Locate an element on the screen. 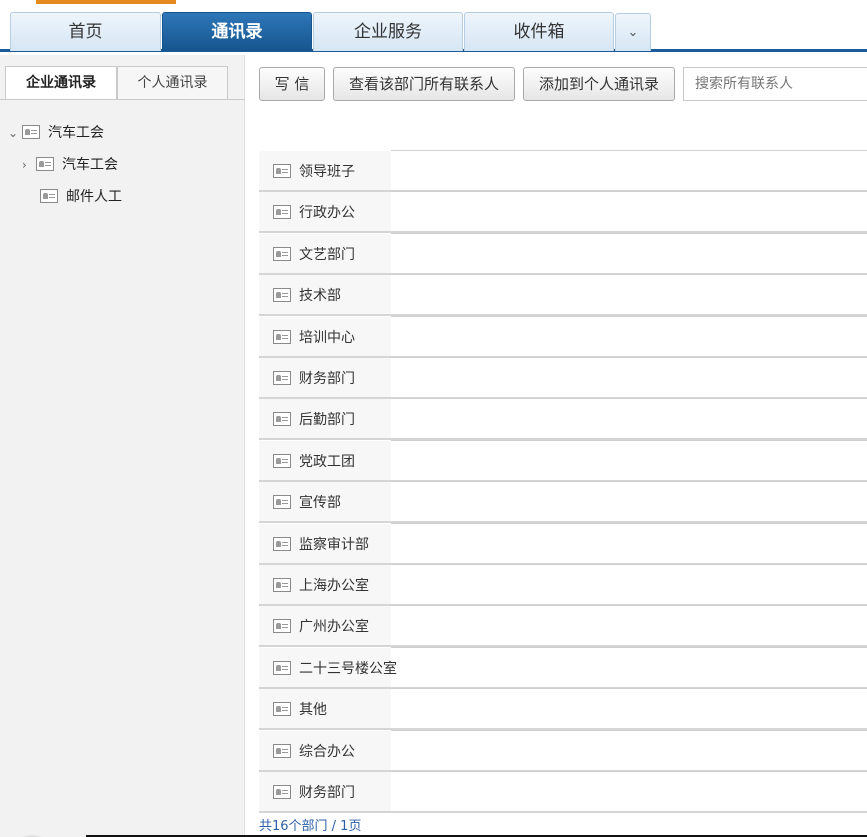 The image size is (867, 837). department-row: 监察审计部 is located at coordinates (563, 543).